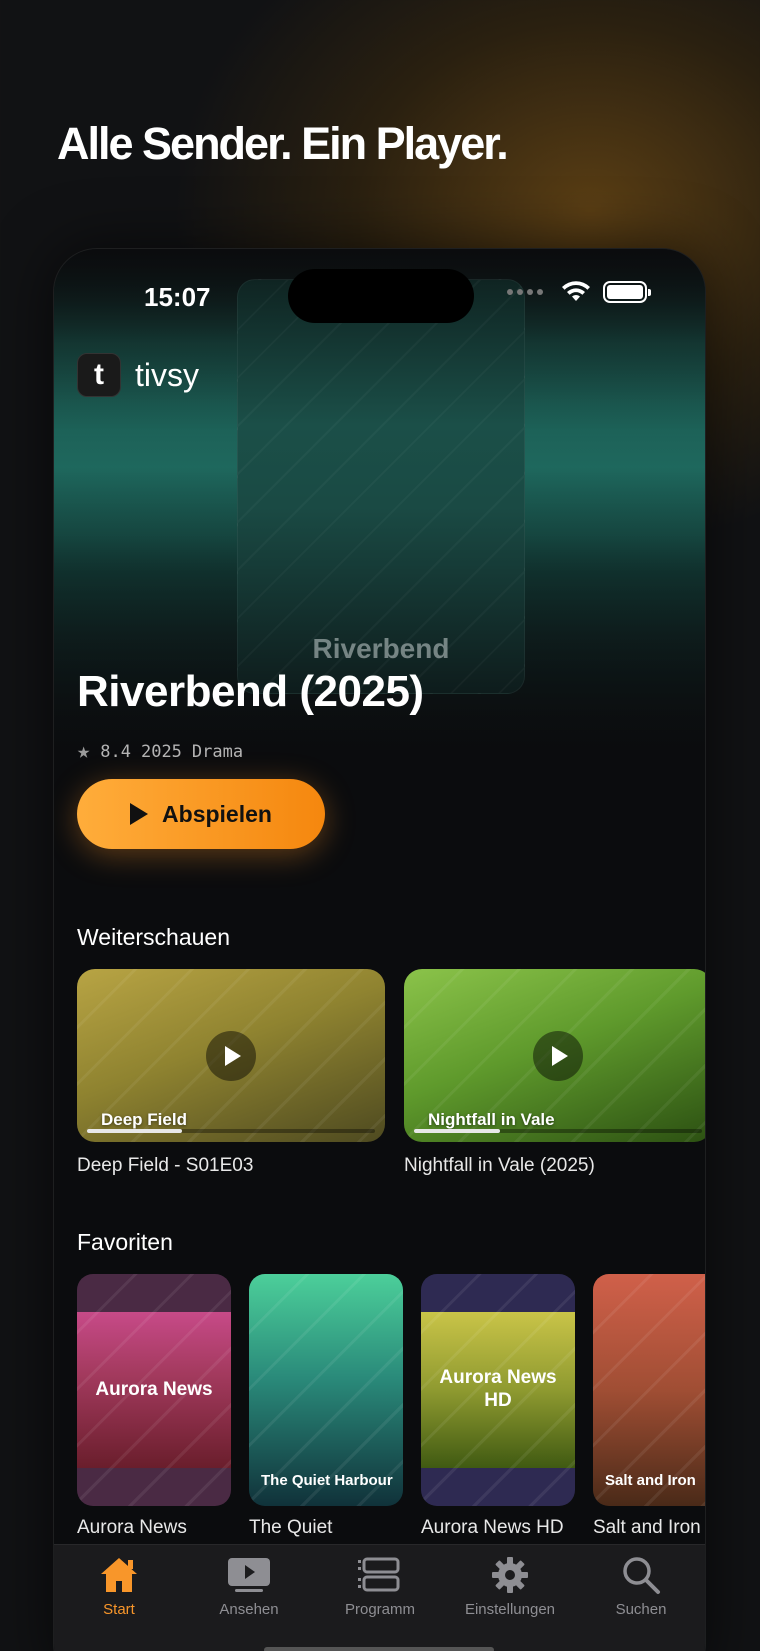  What do you see at coordinates (165, 1166) in the screenshot?
I see `continue-caption: Deep Field - S01E03` at bounding box center [165, 1166].